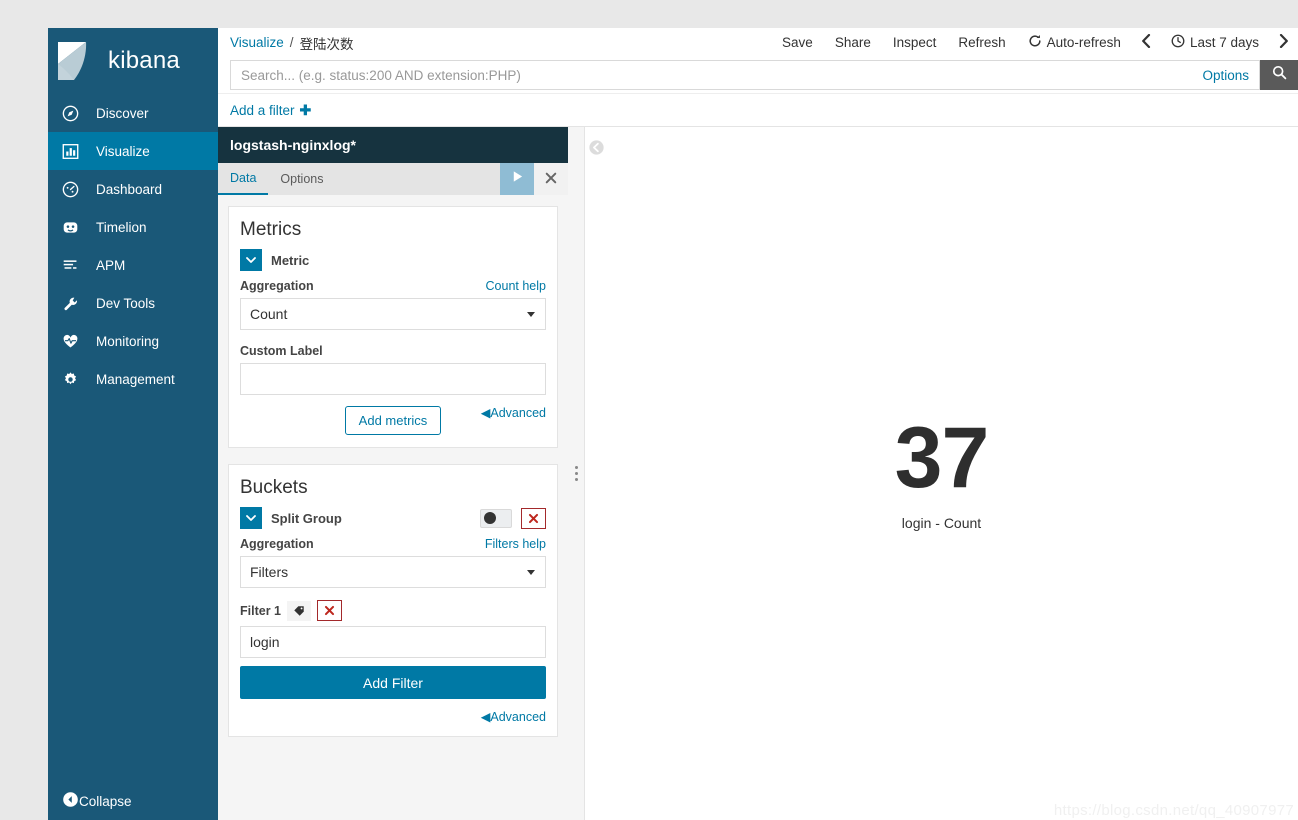  What do you see at coordinates (1035, 42) in the screenshot?
I see `refresh-cycle-icon` at bounding box center [1035, 42].